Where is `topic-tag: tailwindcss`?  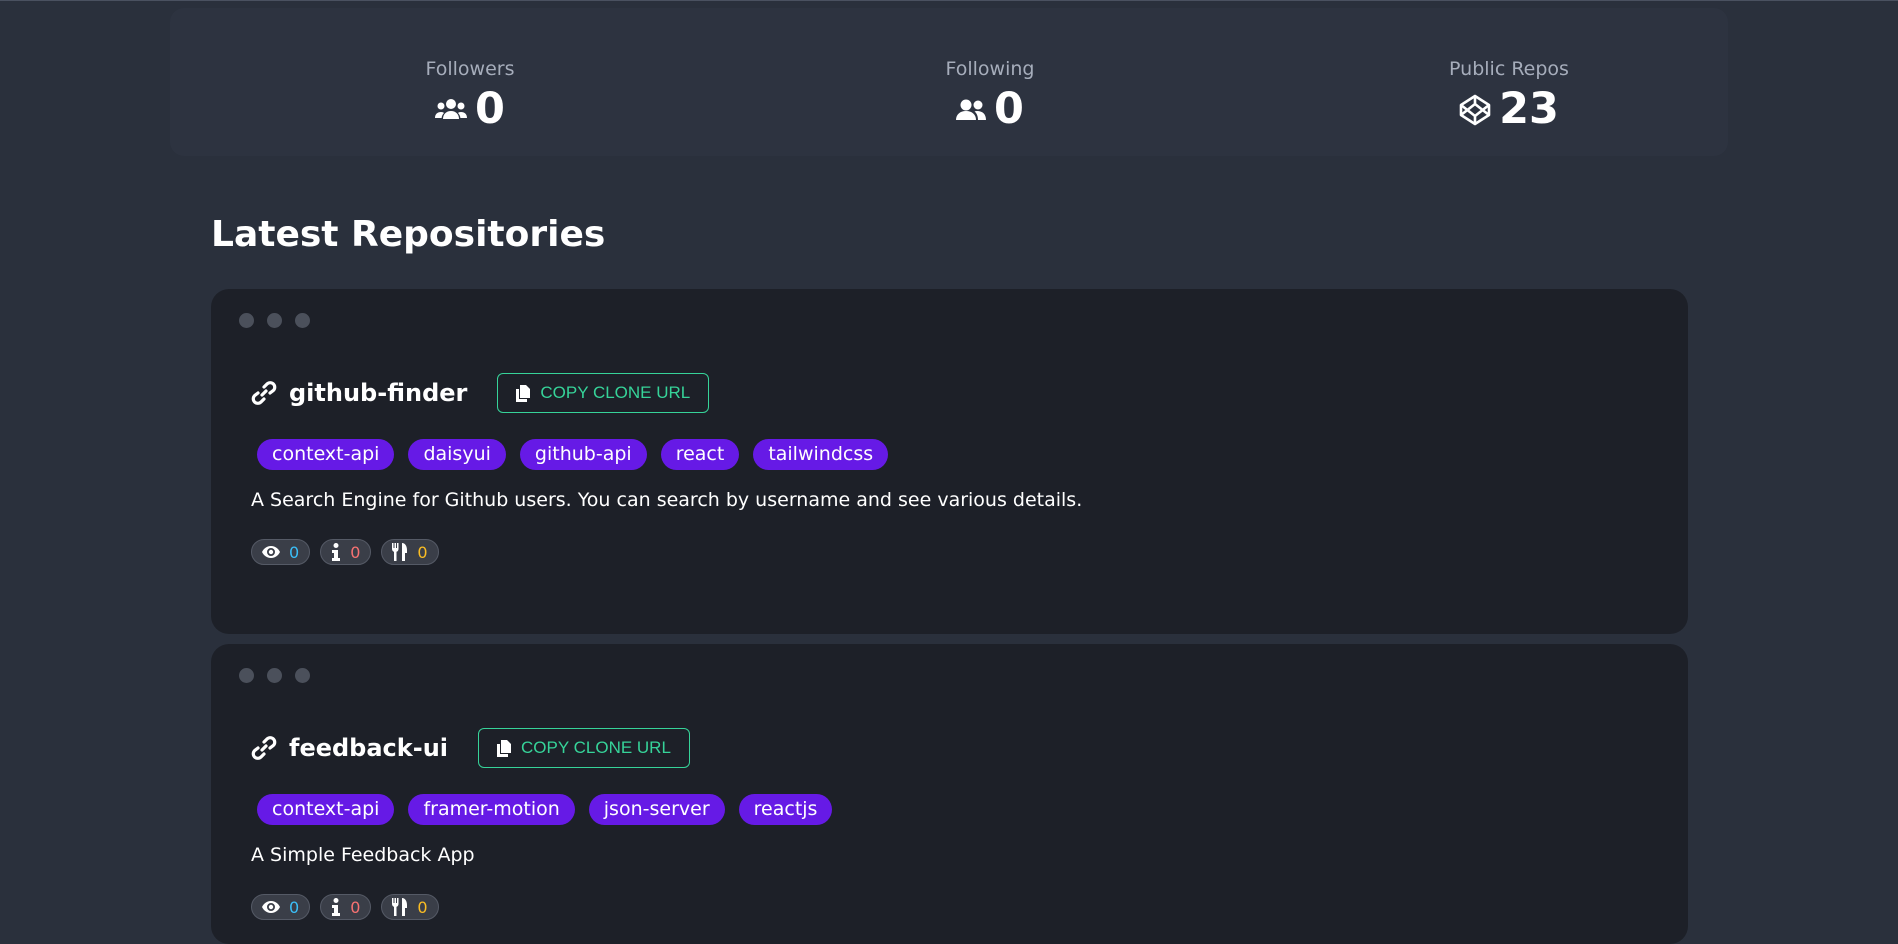
topic-tag: tailwindcss is located at coordinates (821, 454).